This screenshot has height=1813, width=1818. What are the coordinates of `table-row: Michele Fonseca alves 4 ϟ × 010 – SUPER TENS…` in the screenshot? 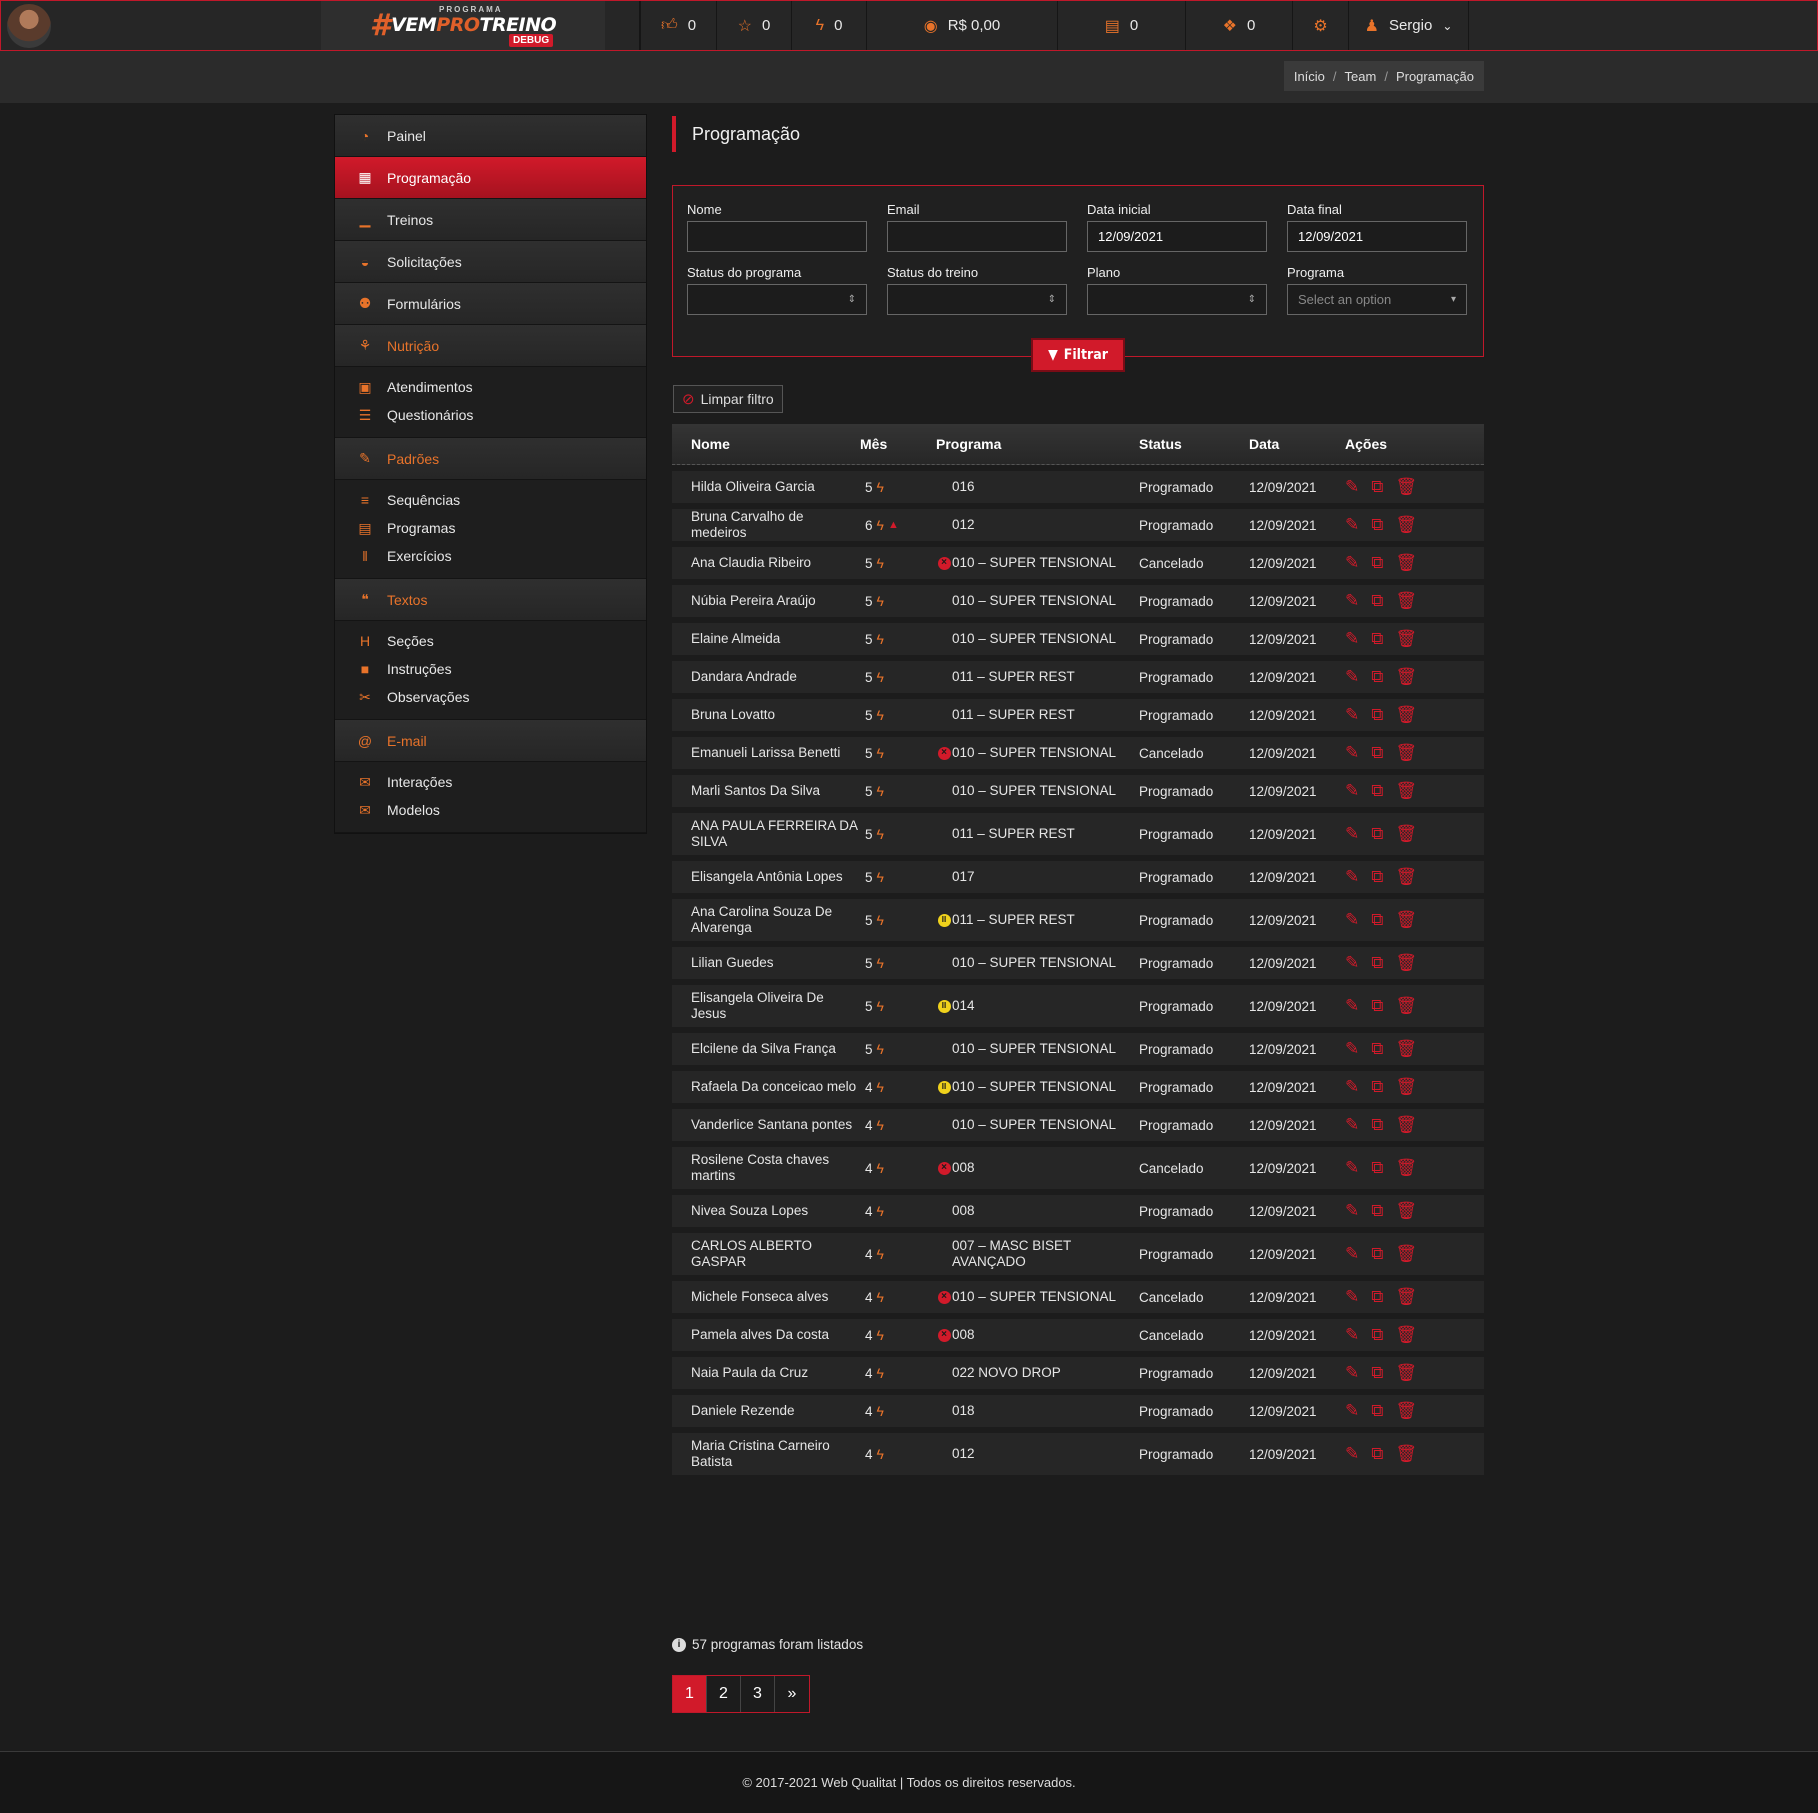 It's located at (1078, 1297).